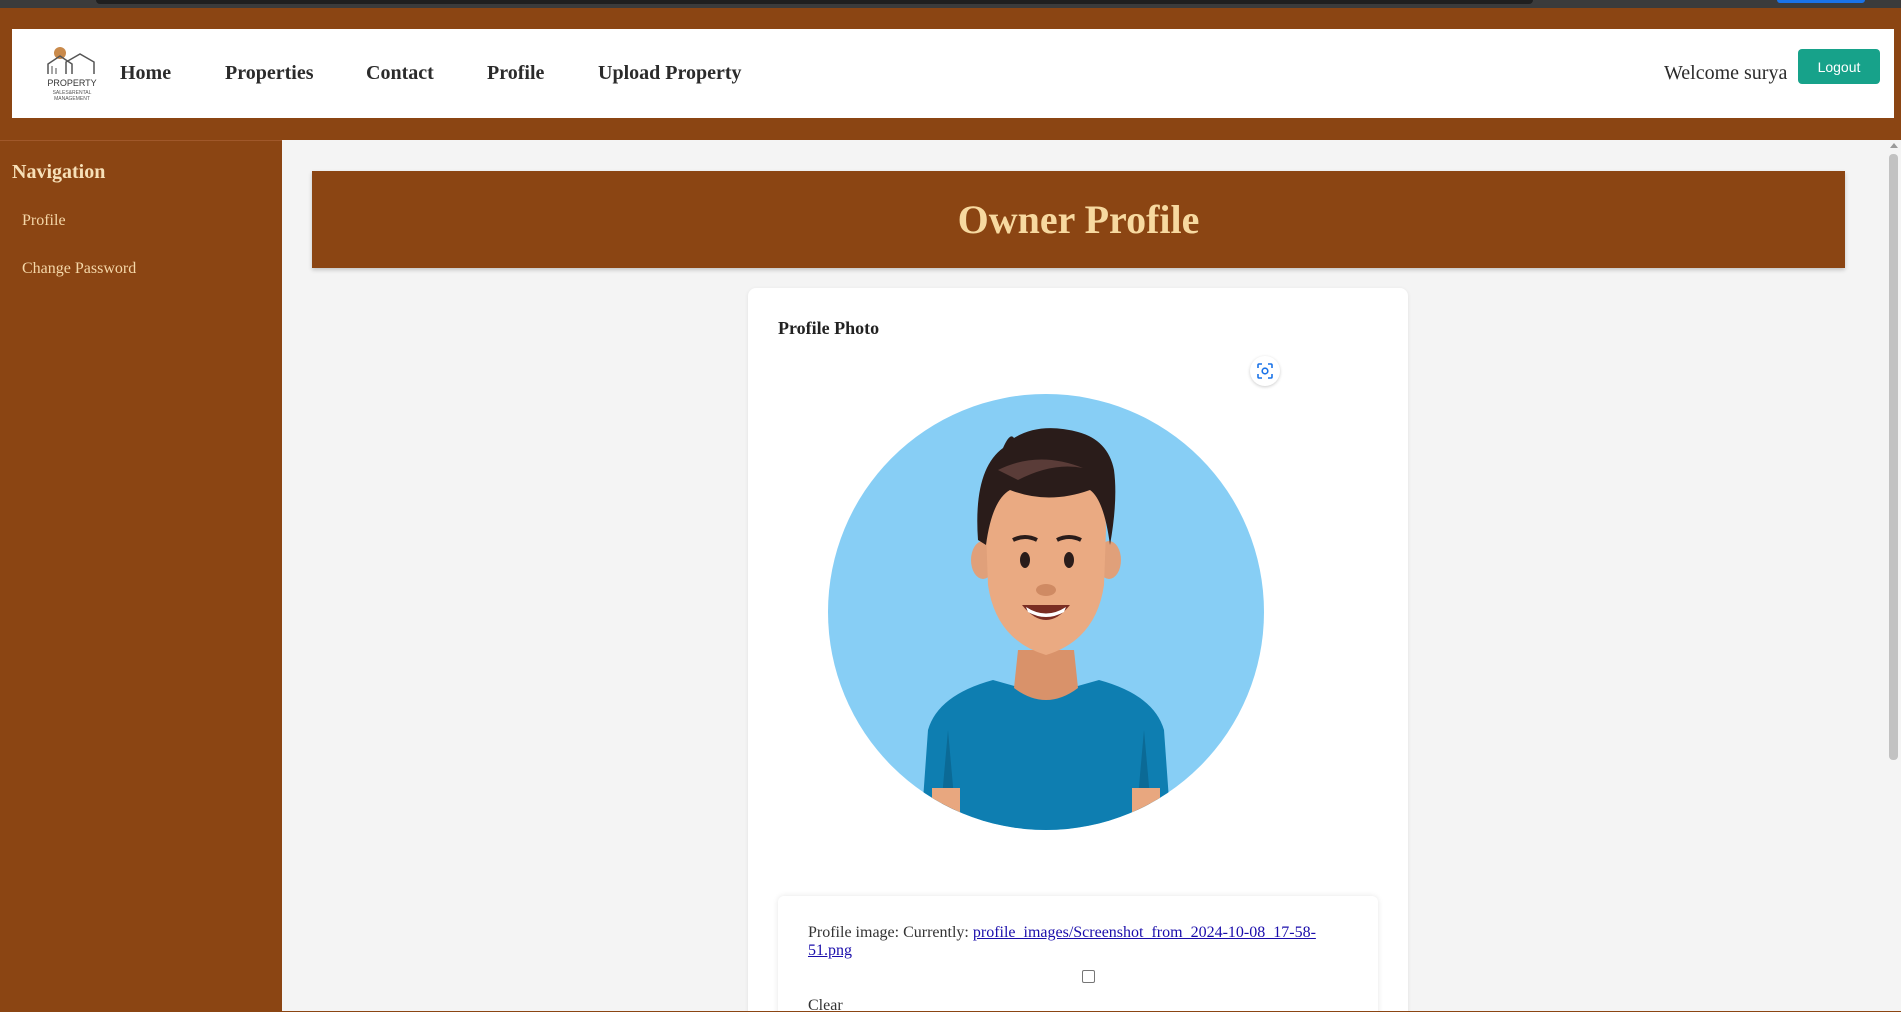  Describe the element at coordinates (1894, 145) in the screenshot. I see `scroll-up-arrow-icon` at that location.